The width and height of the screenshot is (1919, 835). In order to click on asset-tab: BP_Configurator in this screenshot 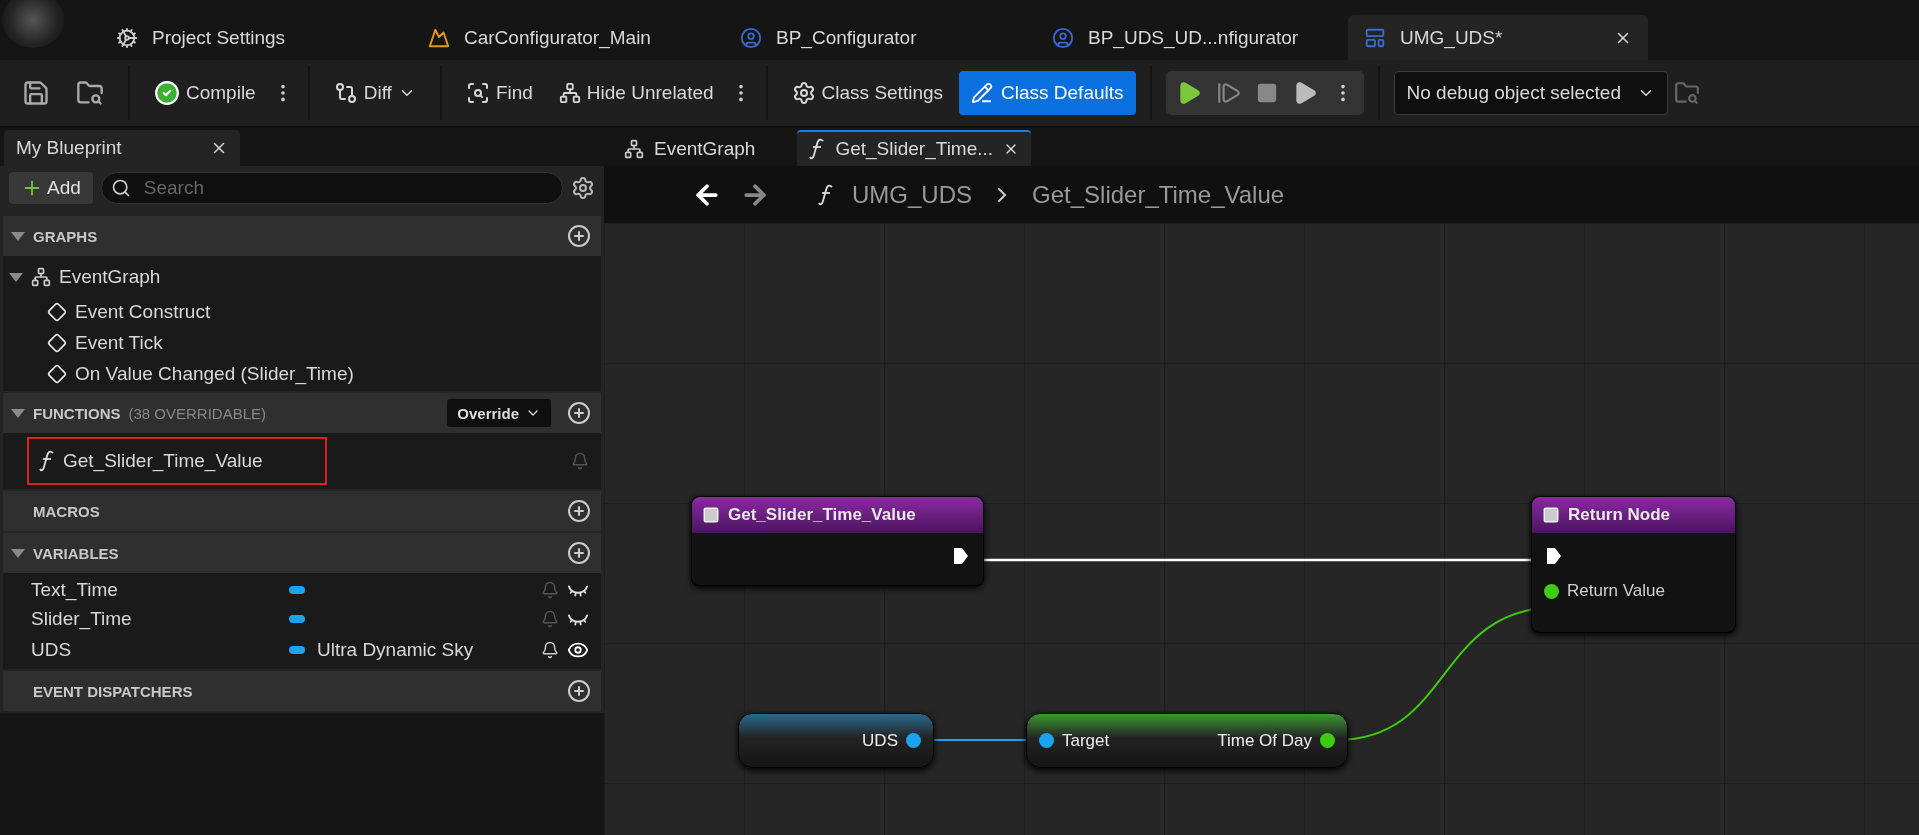, I will do `click(874, 37)`.